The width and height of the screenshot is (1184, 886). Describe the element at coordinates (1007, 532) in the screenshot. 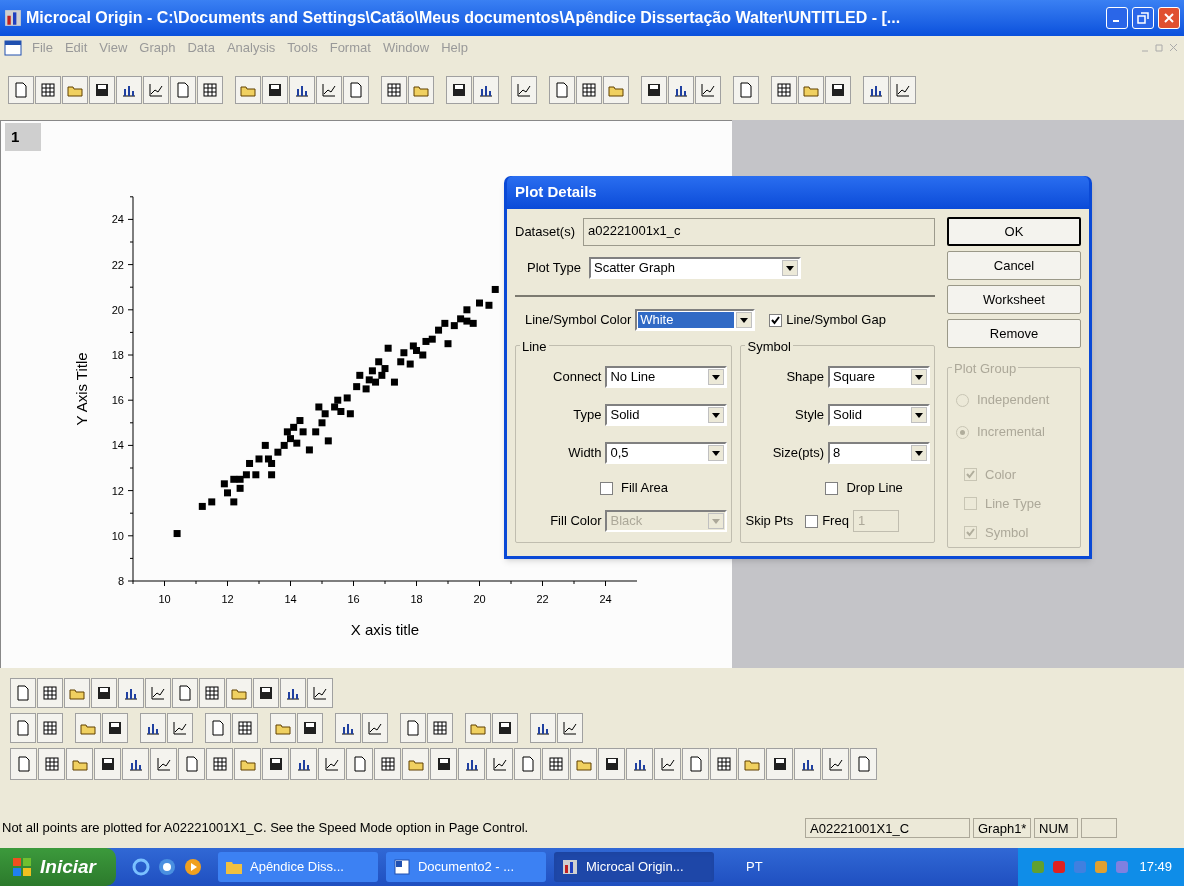

I see `checkbox-label: Symbol` at that location.